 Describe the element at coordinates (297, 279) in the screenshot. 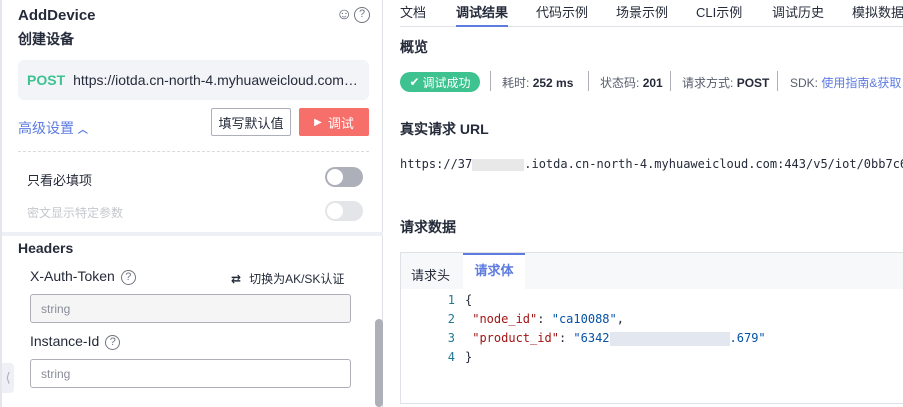

I see `switch-auth-label: 切换为AK/SK认证` at that location.